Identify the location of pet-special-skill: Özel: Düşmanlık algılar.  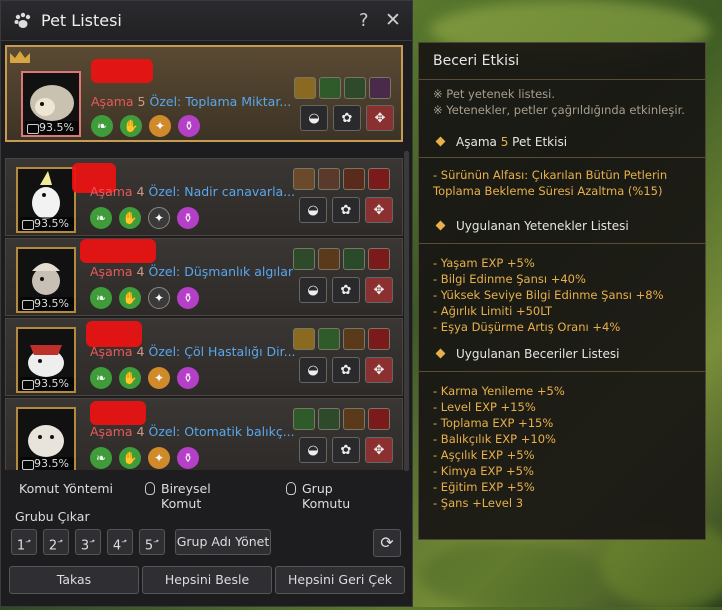
(221, 271).